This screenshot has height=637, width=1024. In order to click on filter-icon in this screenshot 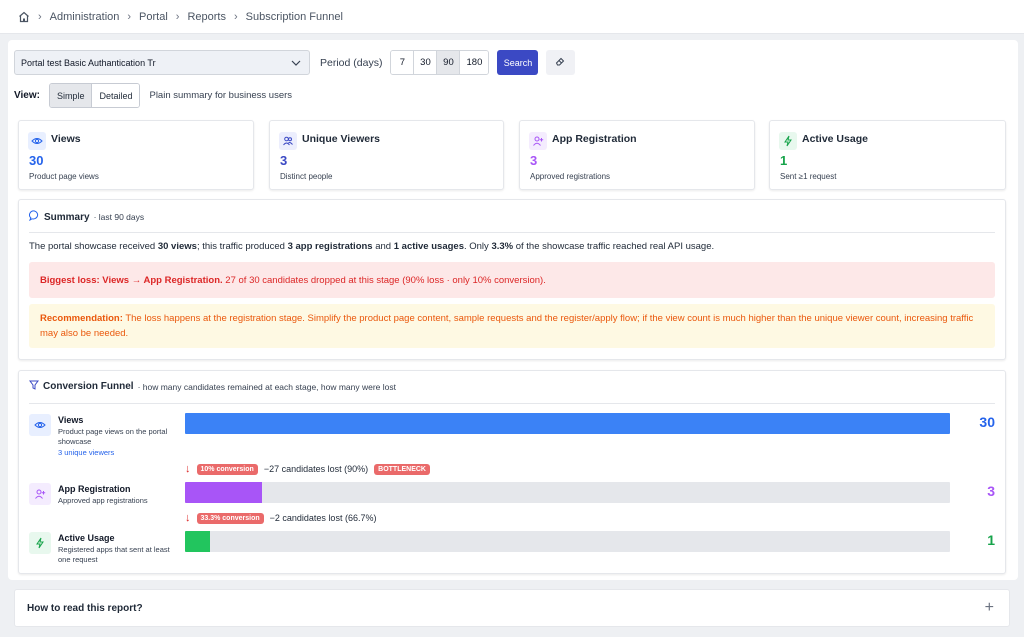, I will do `click(34, 386)`.